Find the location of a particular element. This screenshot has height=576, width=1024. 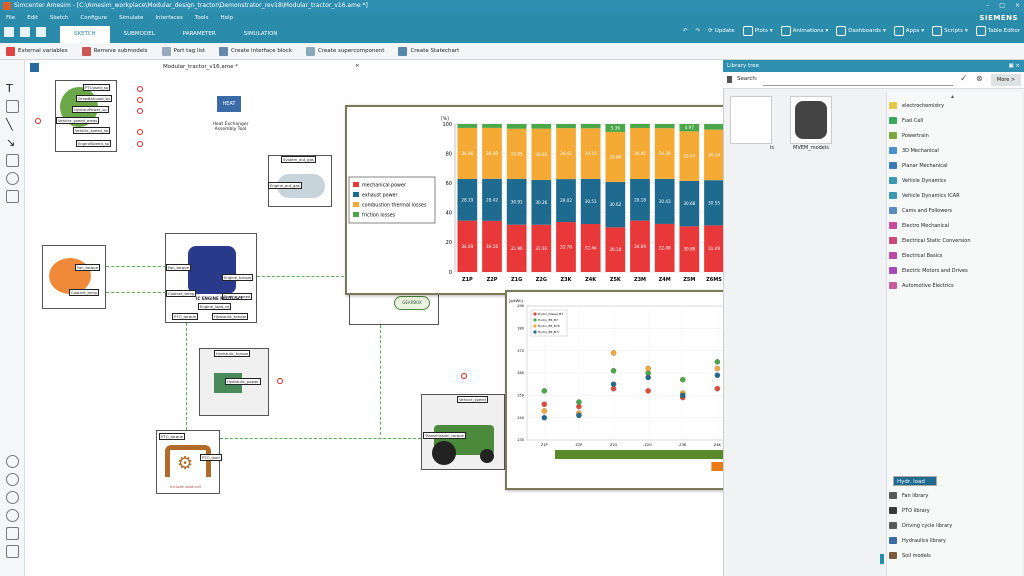

input-port is located at coordinates (38, 121).